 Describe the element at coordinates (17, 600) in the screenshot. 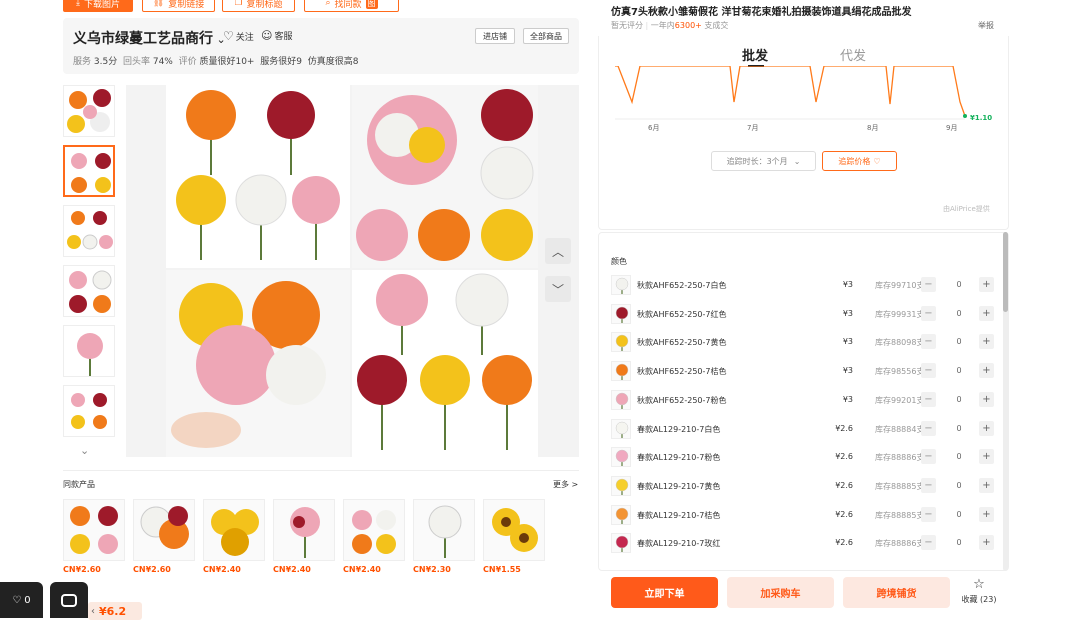

I see `heart-icon: ♡` at that location.